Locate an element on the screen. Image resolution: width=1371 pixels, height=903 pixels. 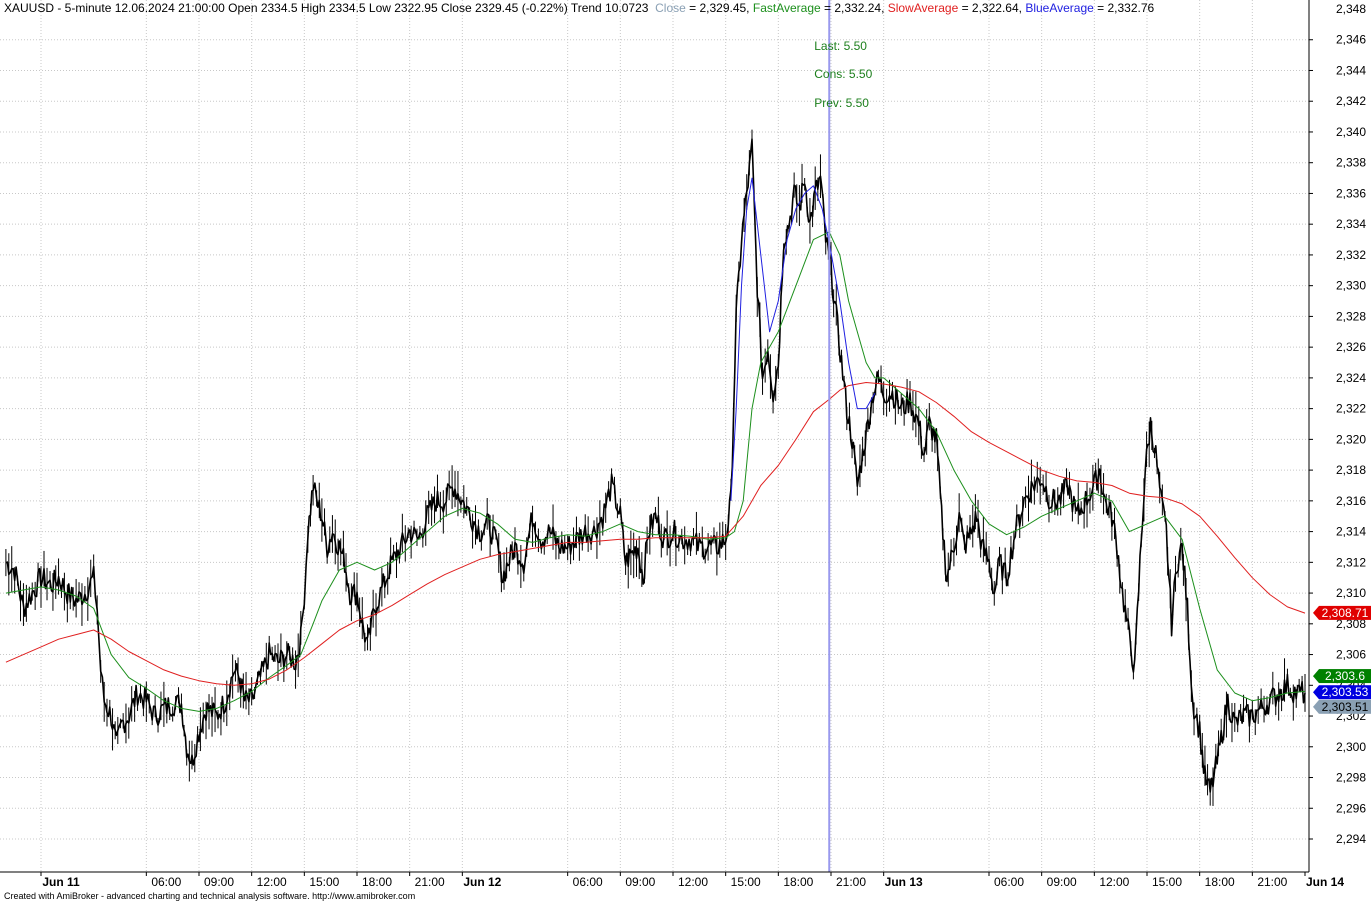
x-tick-label: Jun 11 is located at coordinates (61, 882).